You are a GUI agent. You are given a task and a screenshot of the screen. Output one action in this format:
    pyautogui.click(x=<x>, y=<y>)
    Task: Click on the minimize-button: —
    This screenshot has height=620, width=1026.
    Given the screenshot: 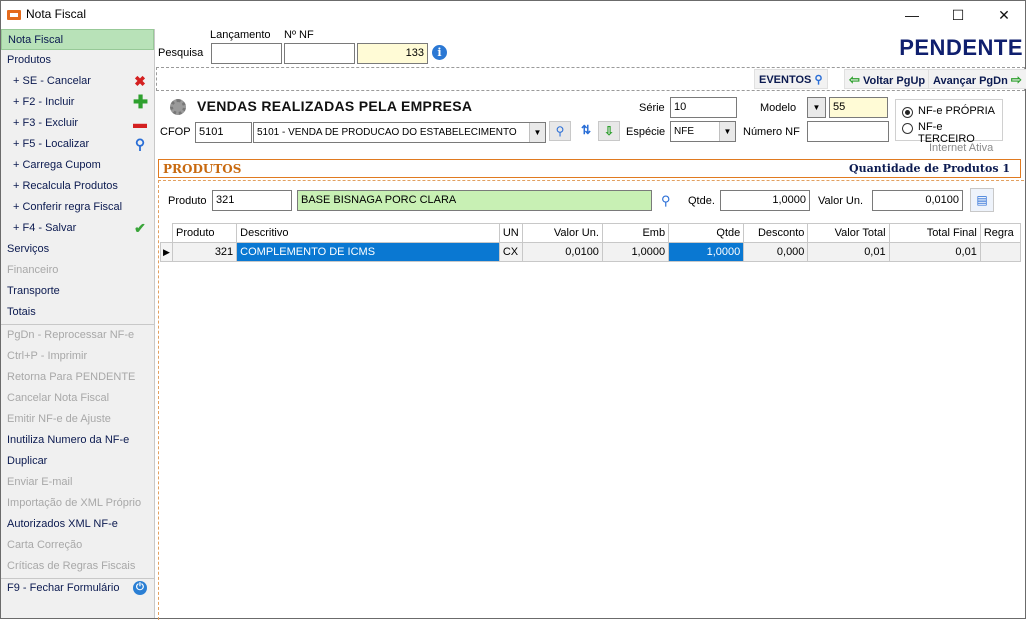 What is the action you would take?
    pyautogui.click(x=912, y=15)
    